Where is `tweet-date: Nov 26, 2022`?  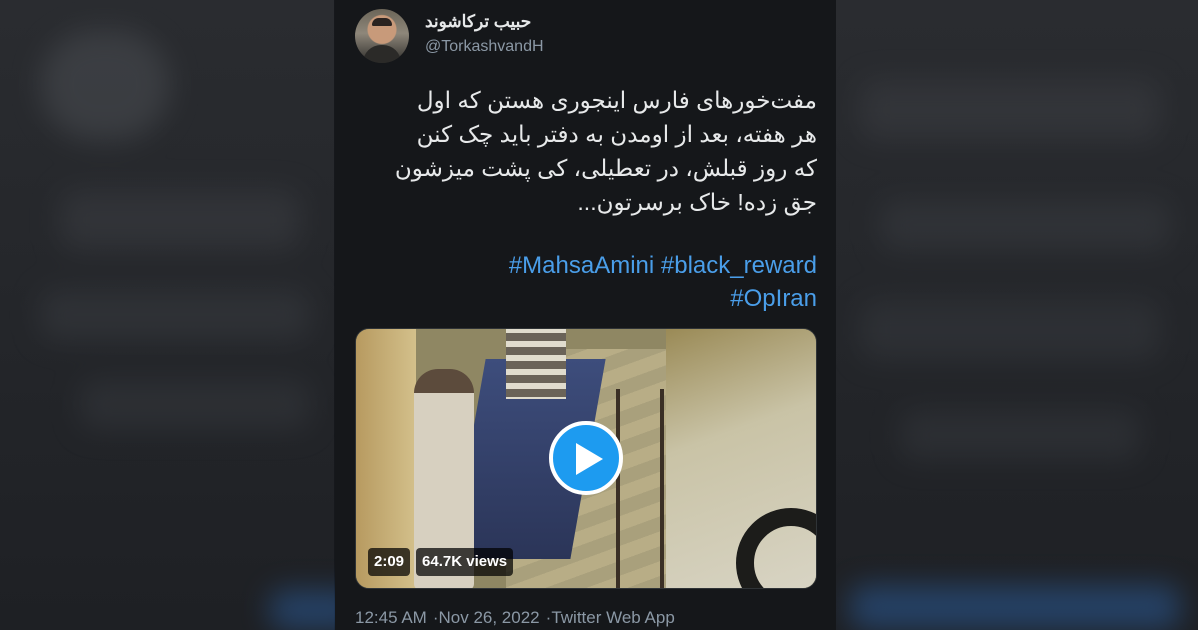 tweet-date: Nov 26, 2022 is located at coordinates (489, 617).